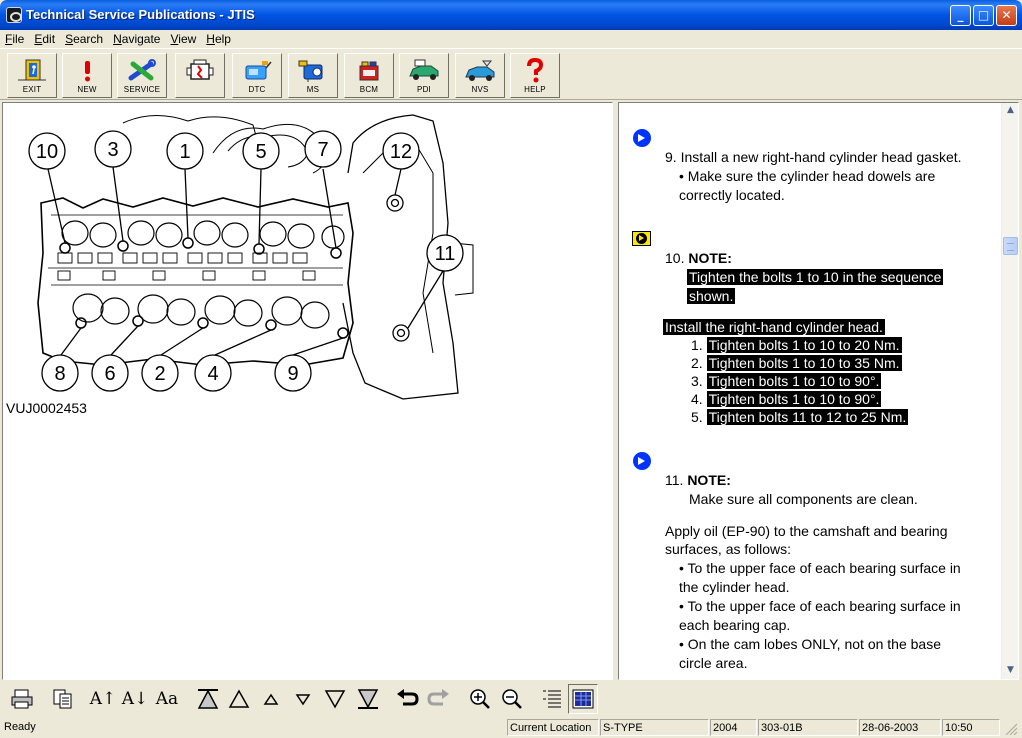 Image resolution: width=1022 pixels, height=738 pixels. Describe the element at coordinates (20, 727) in the screenshot. I see `status-ready: Ready` at that location.